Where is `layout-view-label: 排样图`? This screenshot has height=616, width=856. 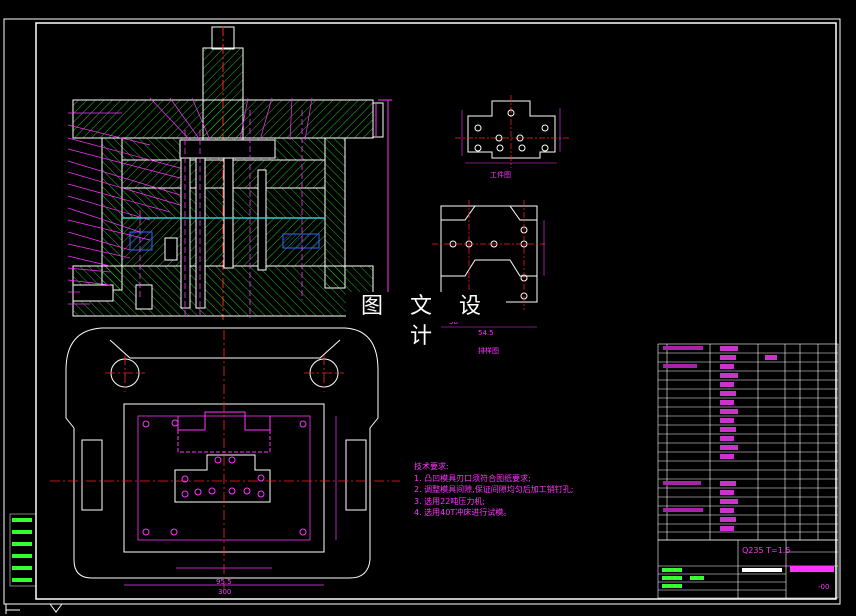 layout-view-label: 排样图 is located at coordinates (488, 351).